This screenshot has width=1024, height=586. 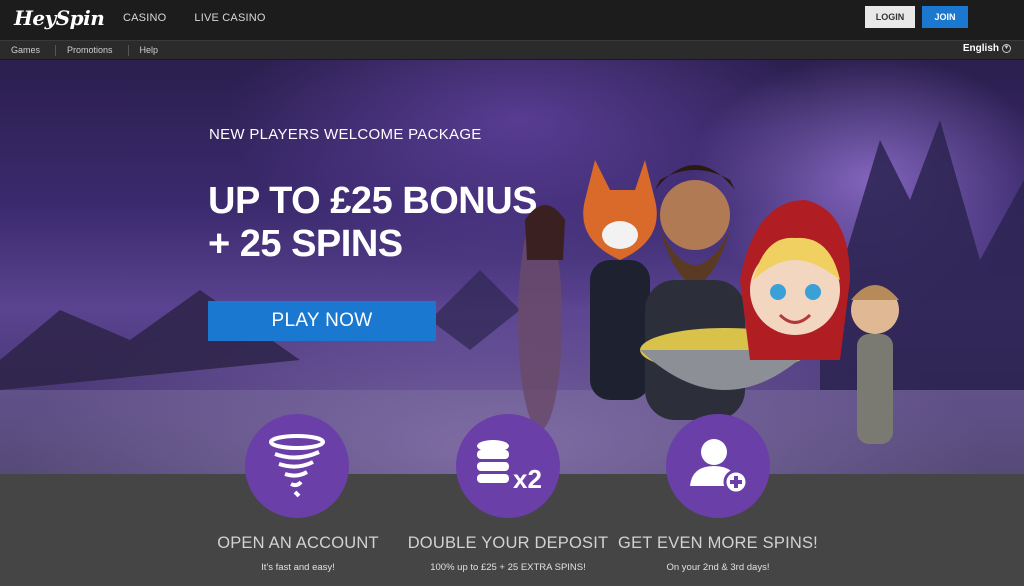 I want to click on hero-title: UP TO £25 BONUS + 25 SPINS, so click(x=373, y=223).